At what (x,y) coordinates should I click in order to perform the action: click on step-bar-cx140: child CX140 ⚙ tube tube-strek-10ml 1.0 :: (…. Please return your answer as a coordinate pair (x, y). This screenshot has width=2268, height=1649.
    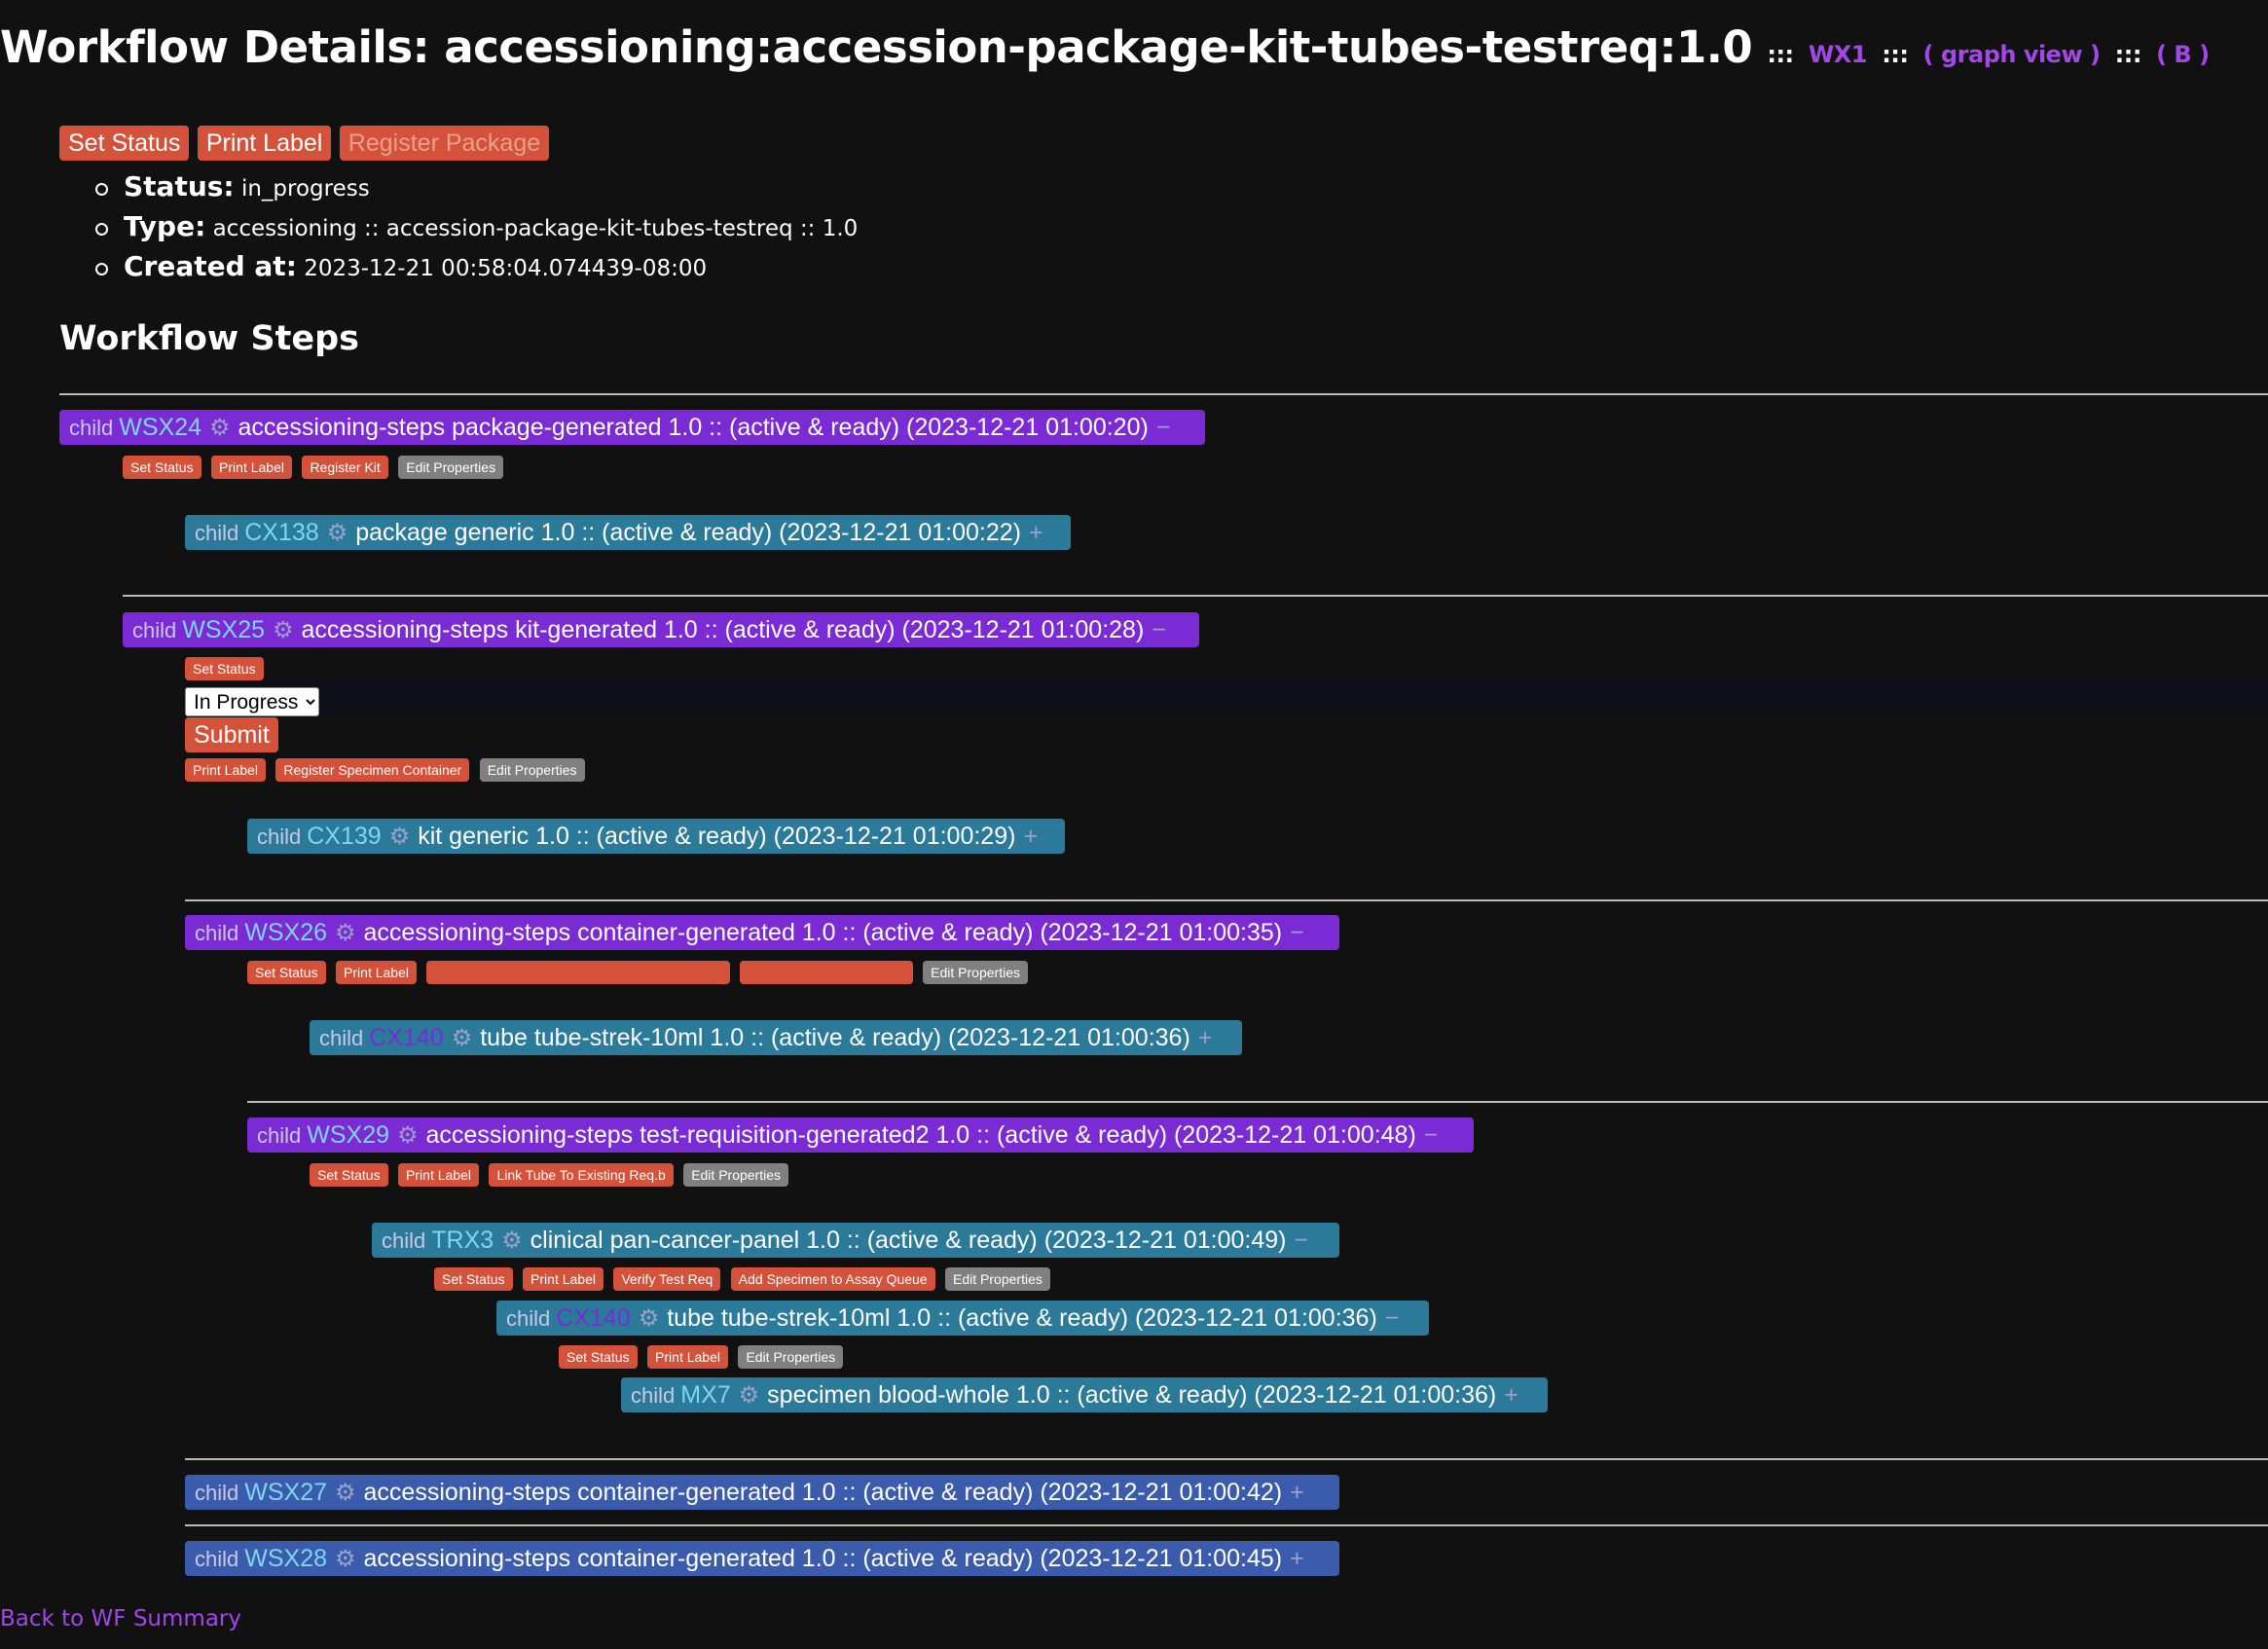
    Looking at the image, I should click on (776, 1037).